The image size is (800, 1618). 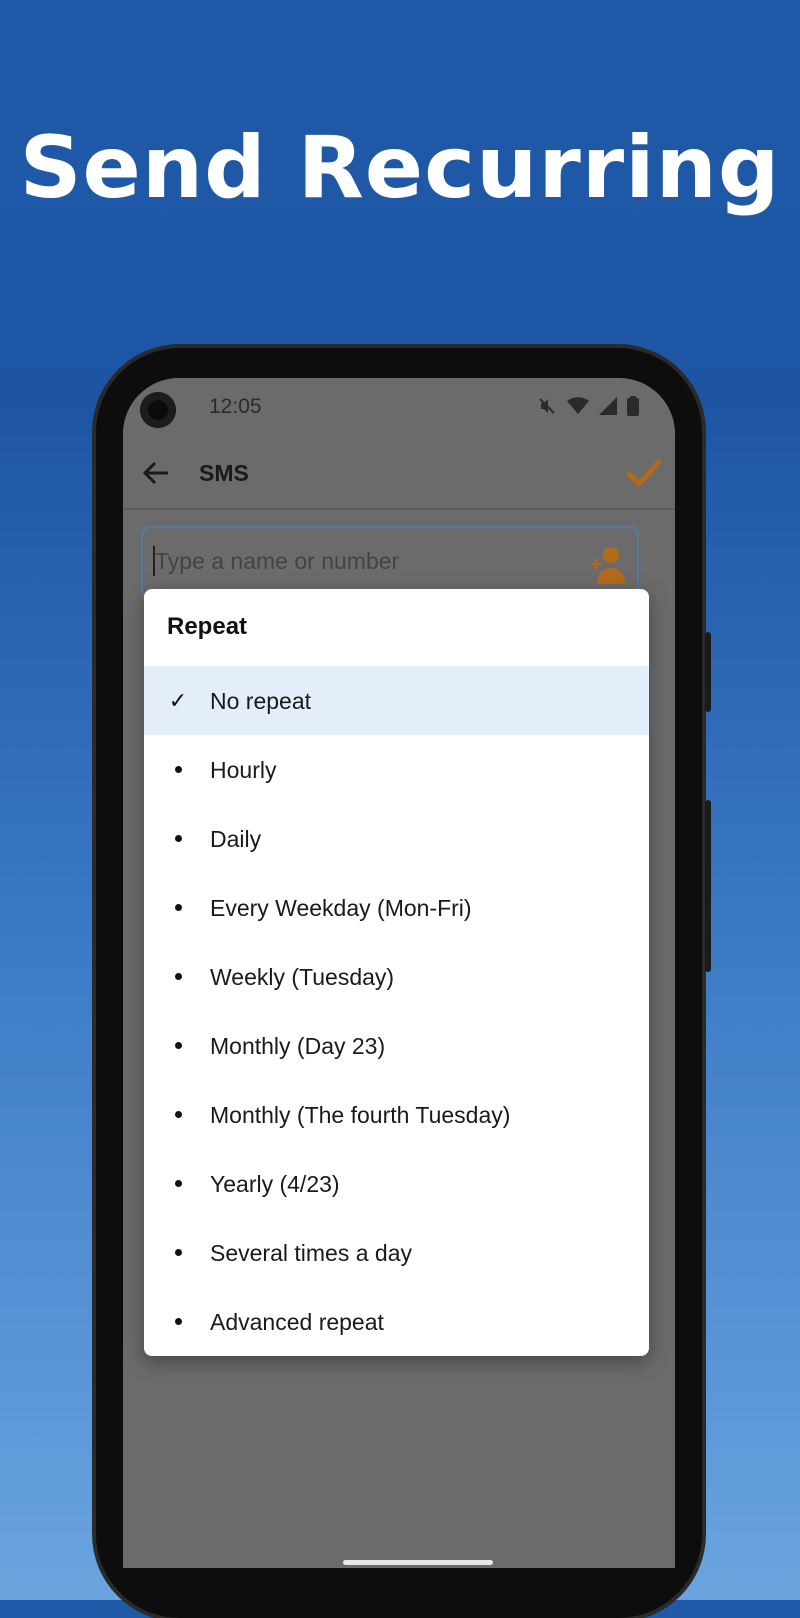 I want to click on repeat-option-label: No repeat, so click(x=261, y=701).